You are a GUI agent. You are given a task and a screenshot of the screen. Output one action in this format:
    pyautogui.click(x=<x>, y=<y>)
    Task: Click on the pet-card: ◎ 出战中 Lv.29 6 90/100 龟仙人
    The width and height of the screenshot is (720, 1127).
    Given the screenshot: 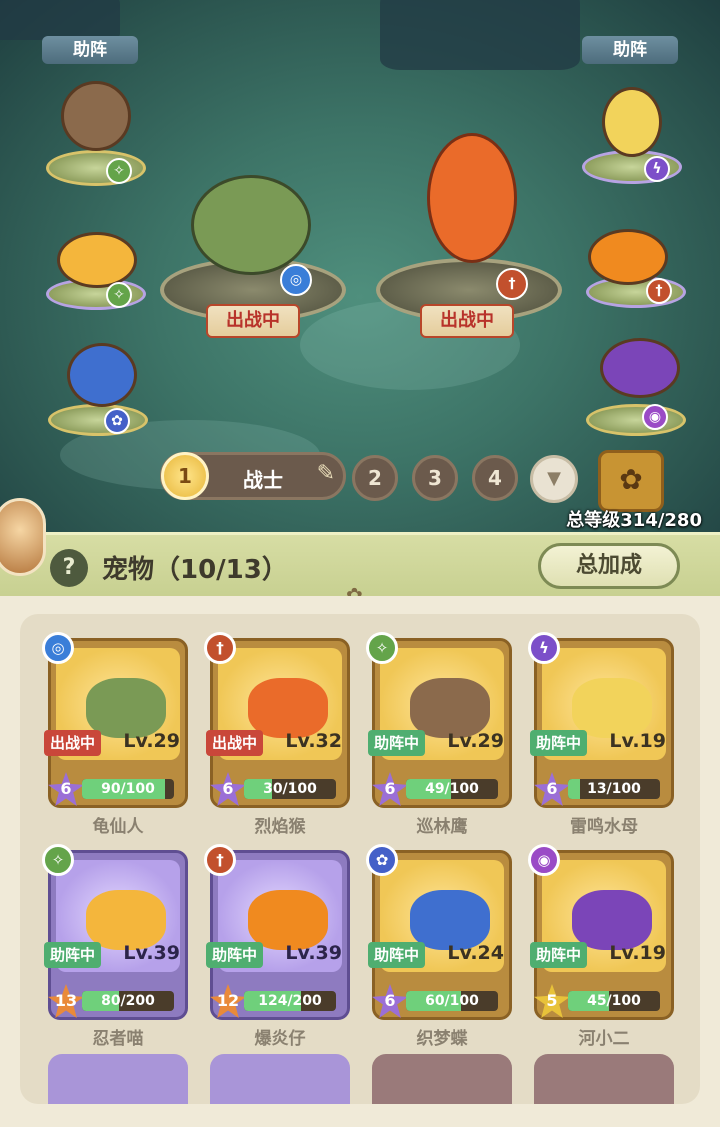 What is the action you would take?
    pyautogui.click(x=115, y=734)
    